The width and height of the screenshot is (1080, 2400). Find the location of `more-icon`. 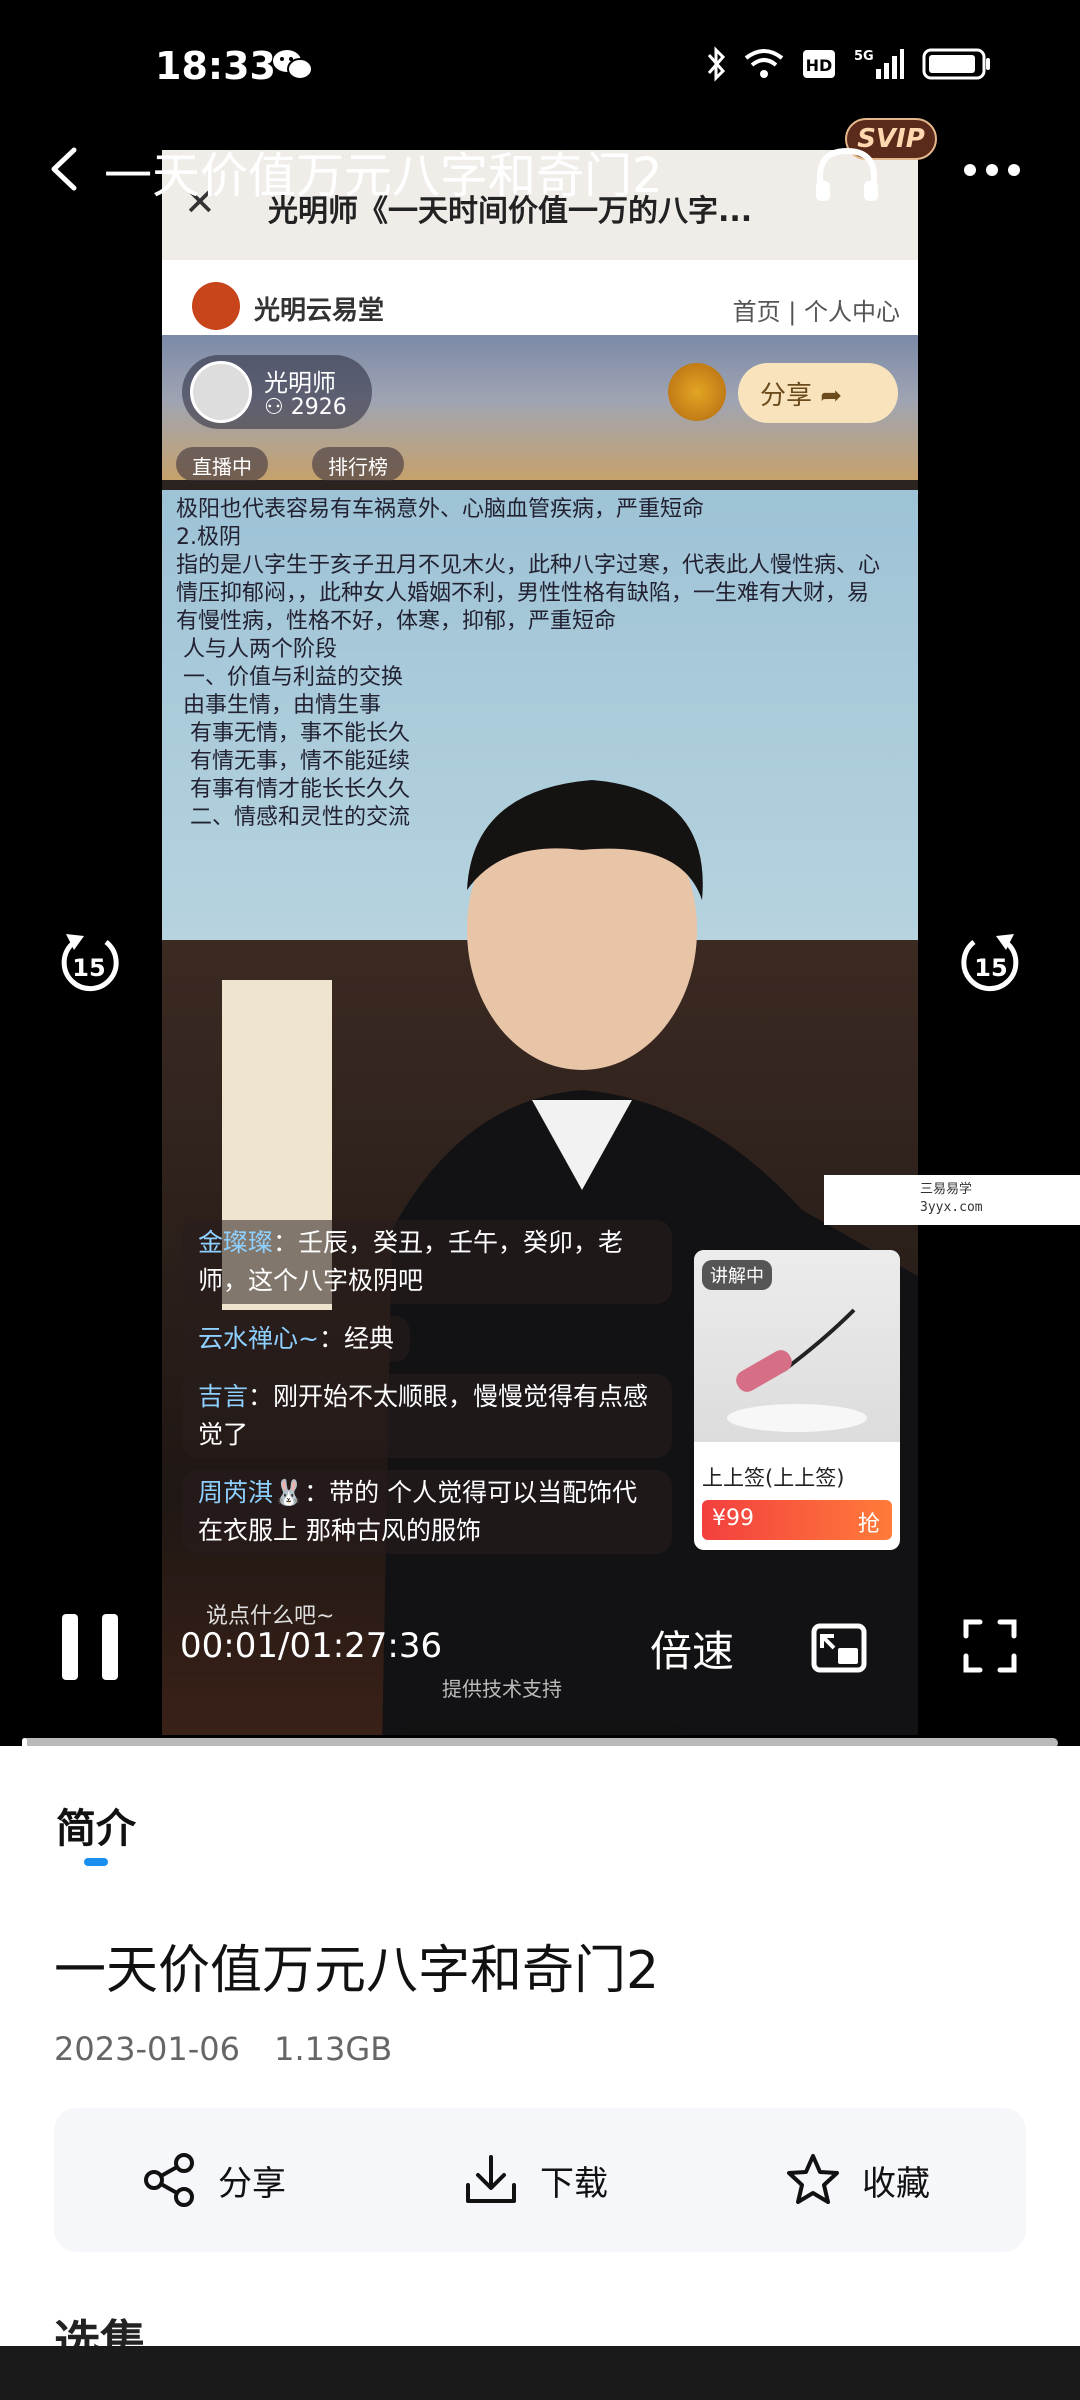

more-icon is located at coordinates (992, 170).